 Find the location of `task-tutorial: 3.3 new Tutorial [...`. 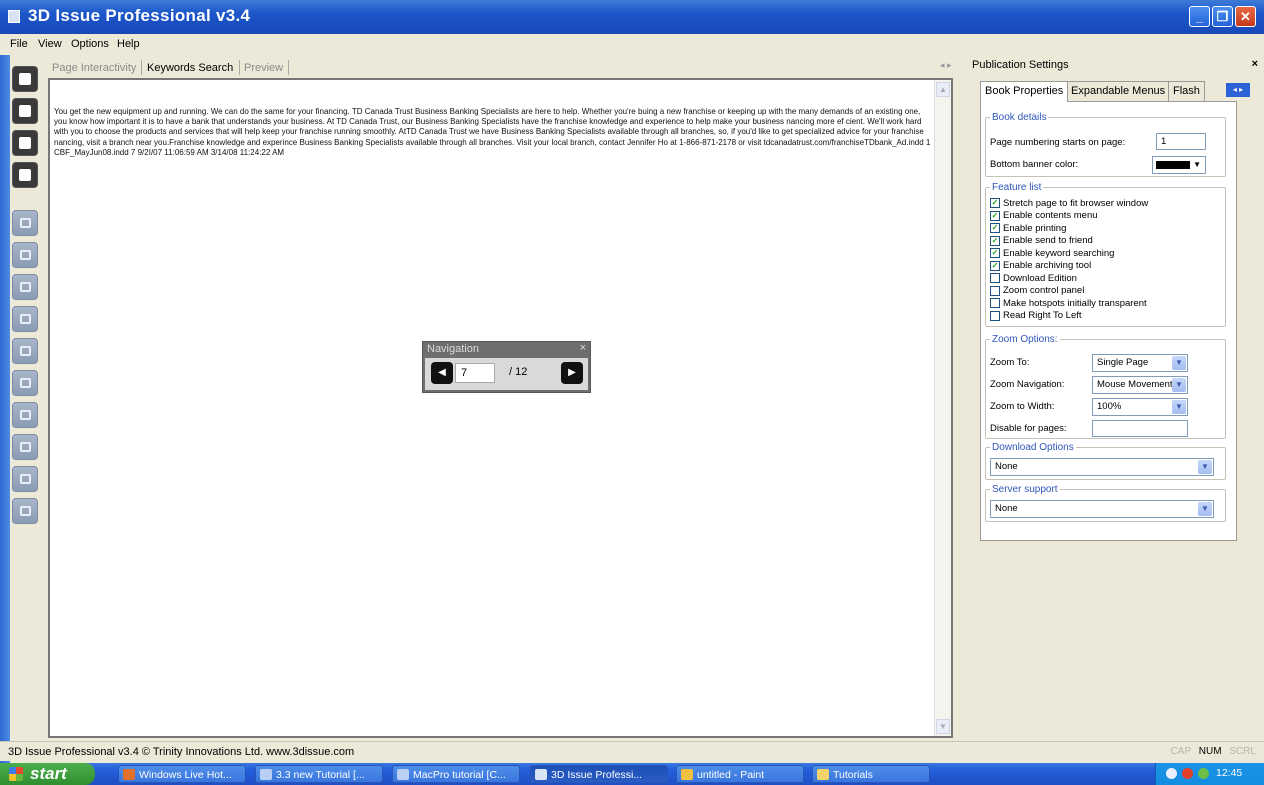

task-tutorial: 3.3 new Tutorial [... is located at coordinates (319, 774).